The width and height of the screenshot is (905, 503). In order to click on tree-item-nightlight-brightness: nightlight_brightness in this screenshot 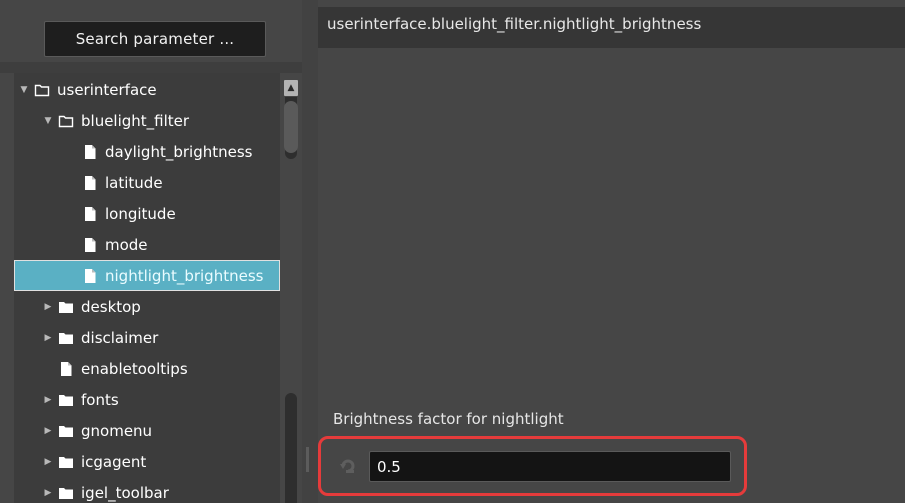, I will do `click(147, 275)`.